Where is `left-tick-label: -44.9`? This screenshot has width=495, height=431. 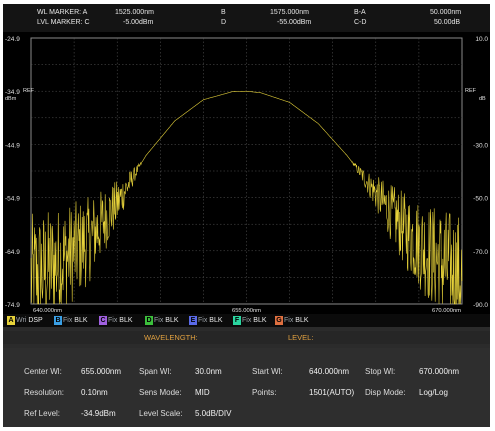
left-tick-label: -44.9 is located at coordinates (12, 145).